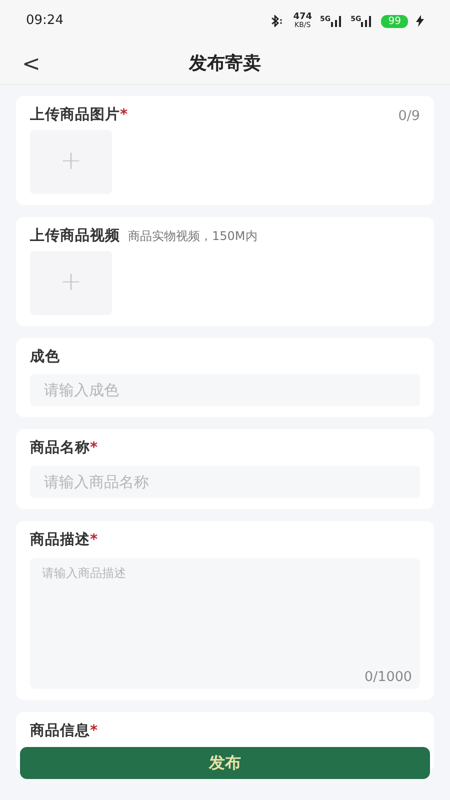 Image resolution: width=450 pixels, height=800 pixels. I want to click on field-label: 商品信息*, so click(64, 731).